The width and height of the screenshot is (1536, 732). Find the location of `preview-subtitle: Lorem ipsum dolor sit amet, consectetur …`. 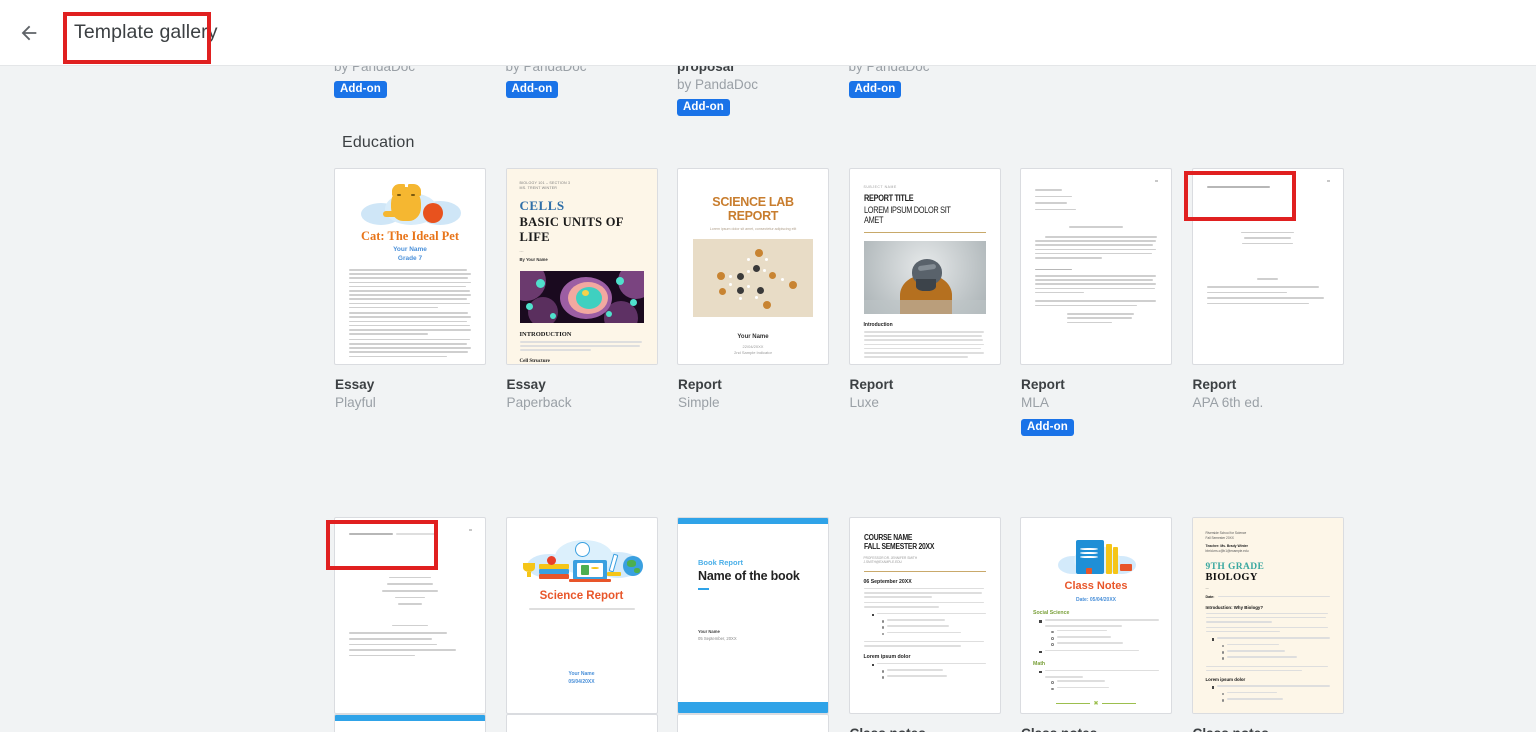

preview-subtitle: Lorem ipsum dolor sit amet, consectetur … is located at coordinates (753, 229).